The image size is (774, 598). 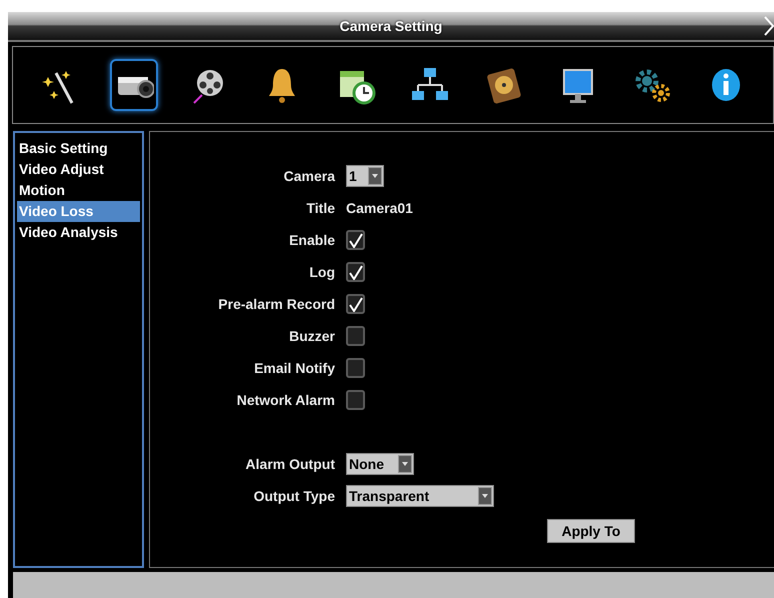 I want to click on field-label: Email Notify, so click(x=294, y=368).